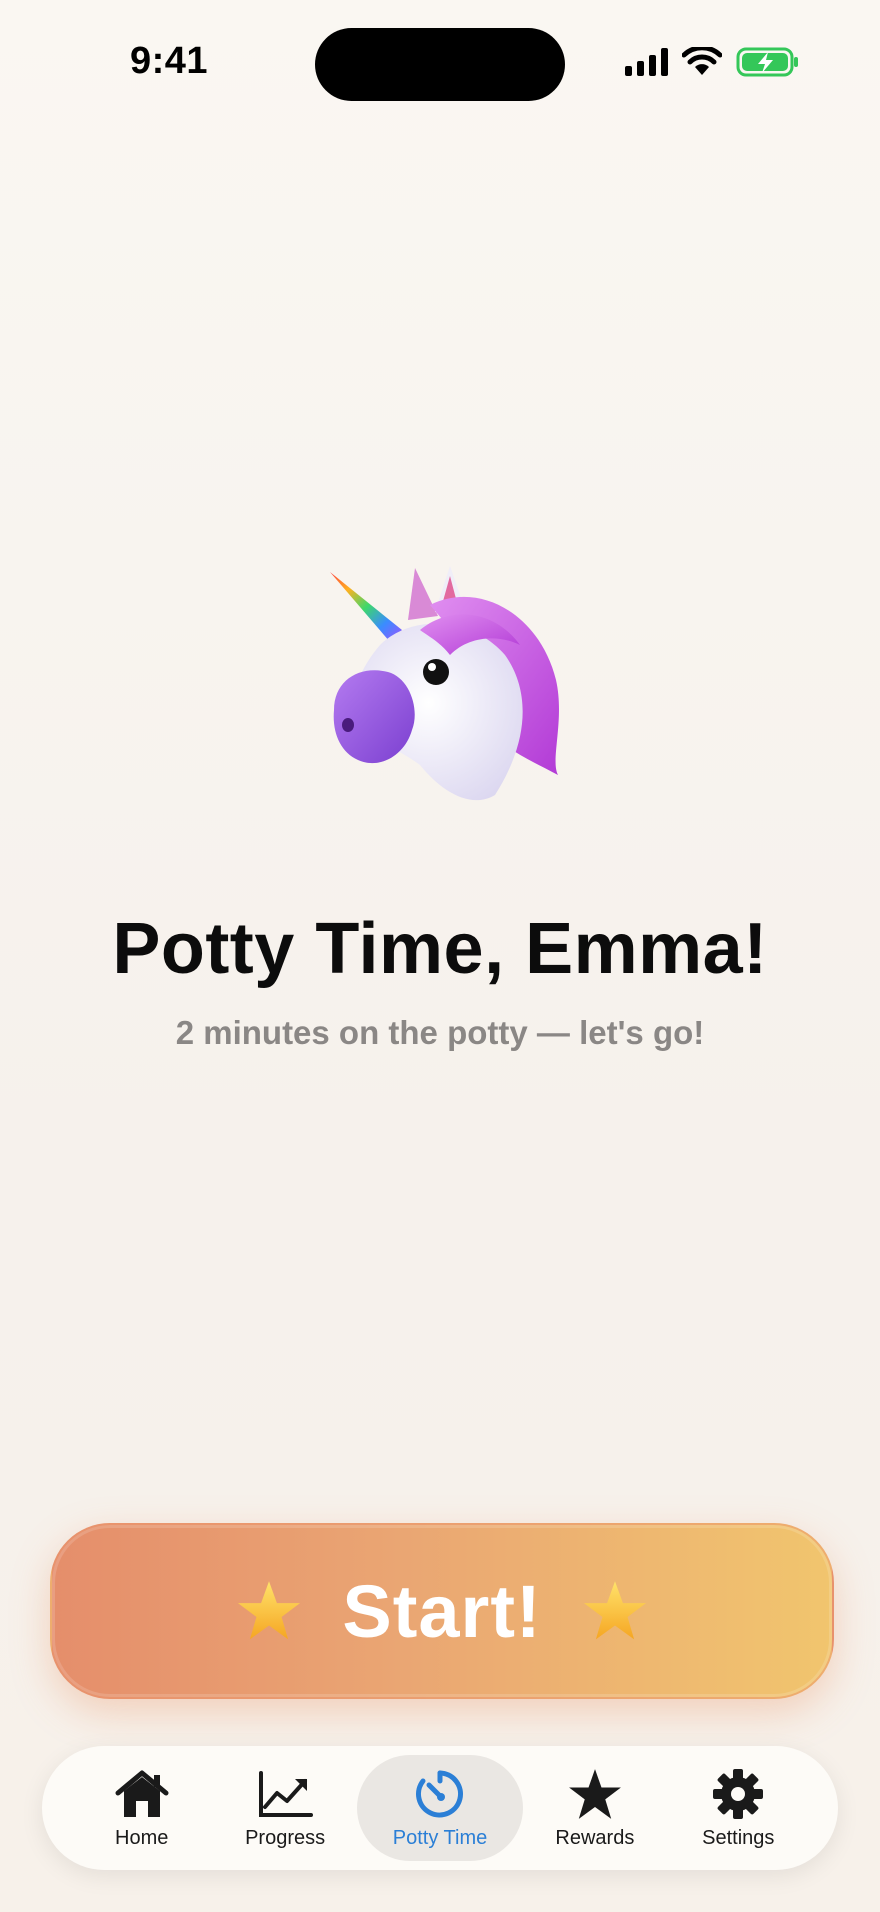  I want to click on chart-line-icon, so click(285, 1794).